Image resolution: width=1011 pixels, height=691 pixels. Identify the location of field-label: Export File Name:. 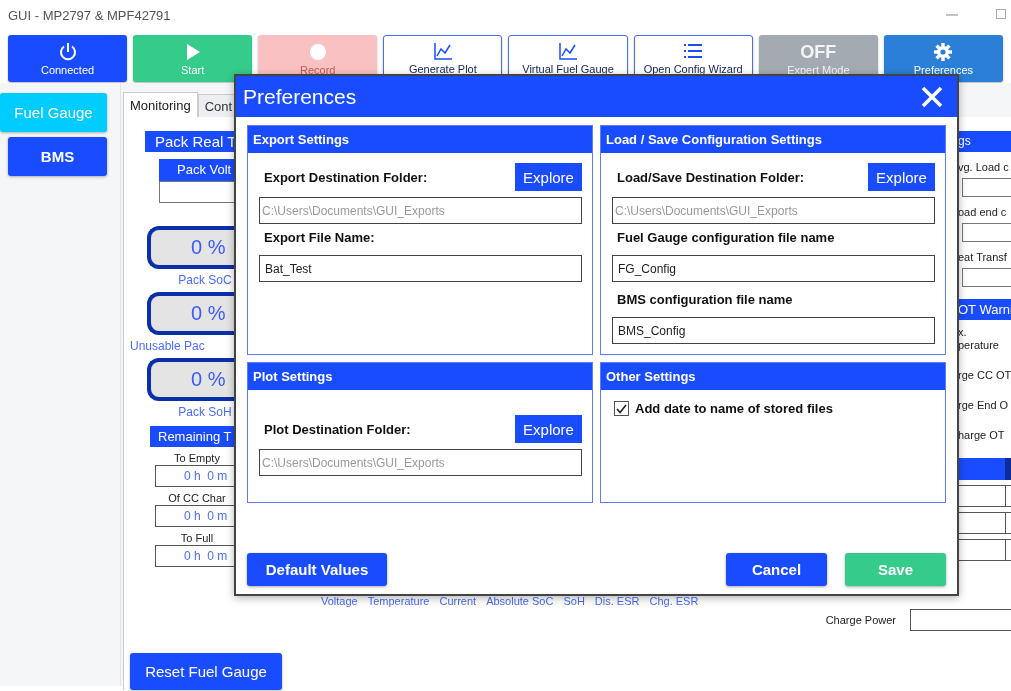
(319, 237).